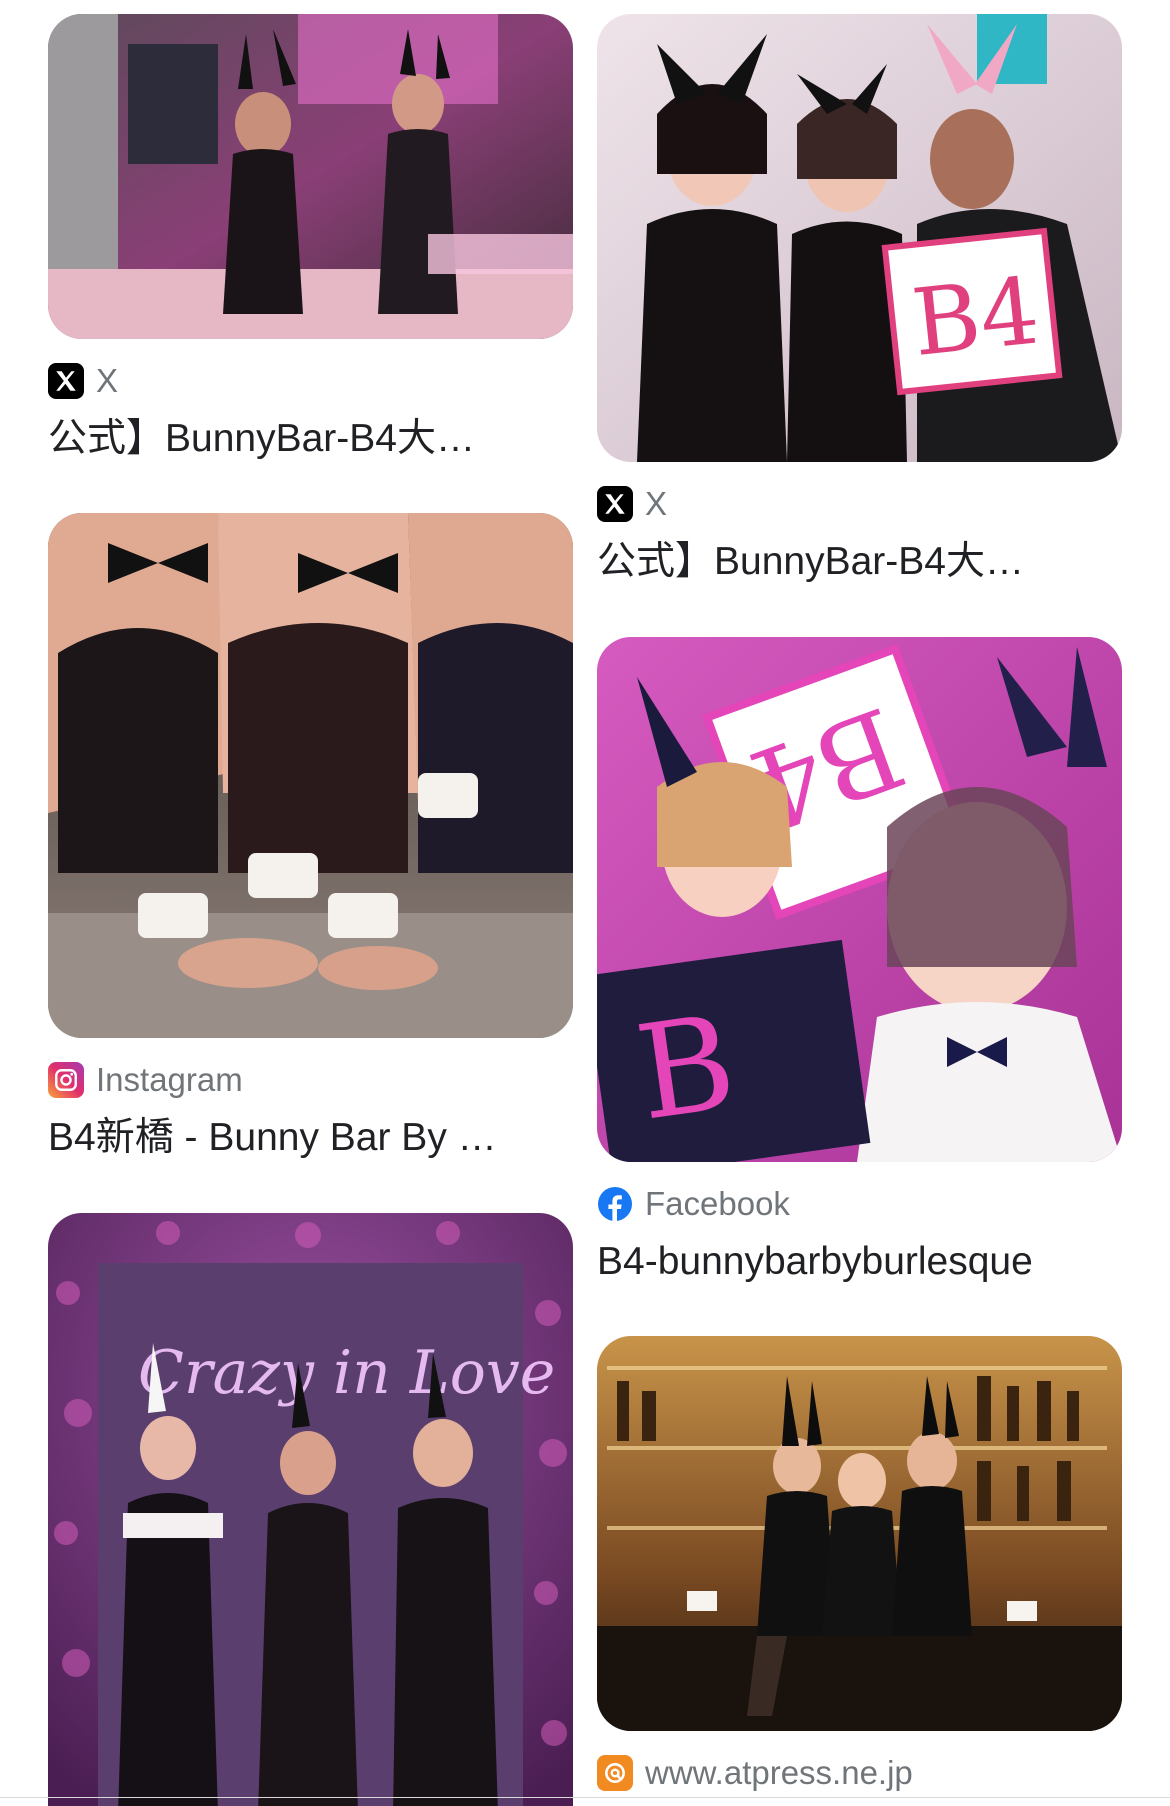 The width and height of the screenshot is (1170, 1806). What do you see at coordinates (717, 1203) in the screenshot?
I see `source-name: Facebook` at bounding box center [717, 1203].